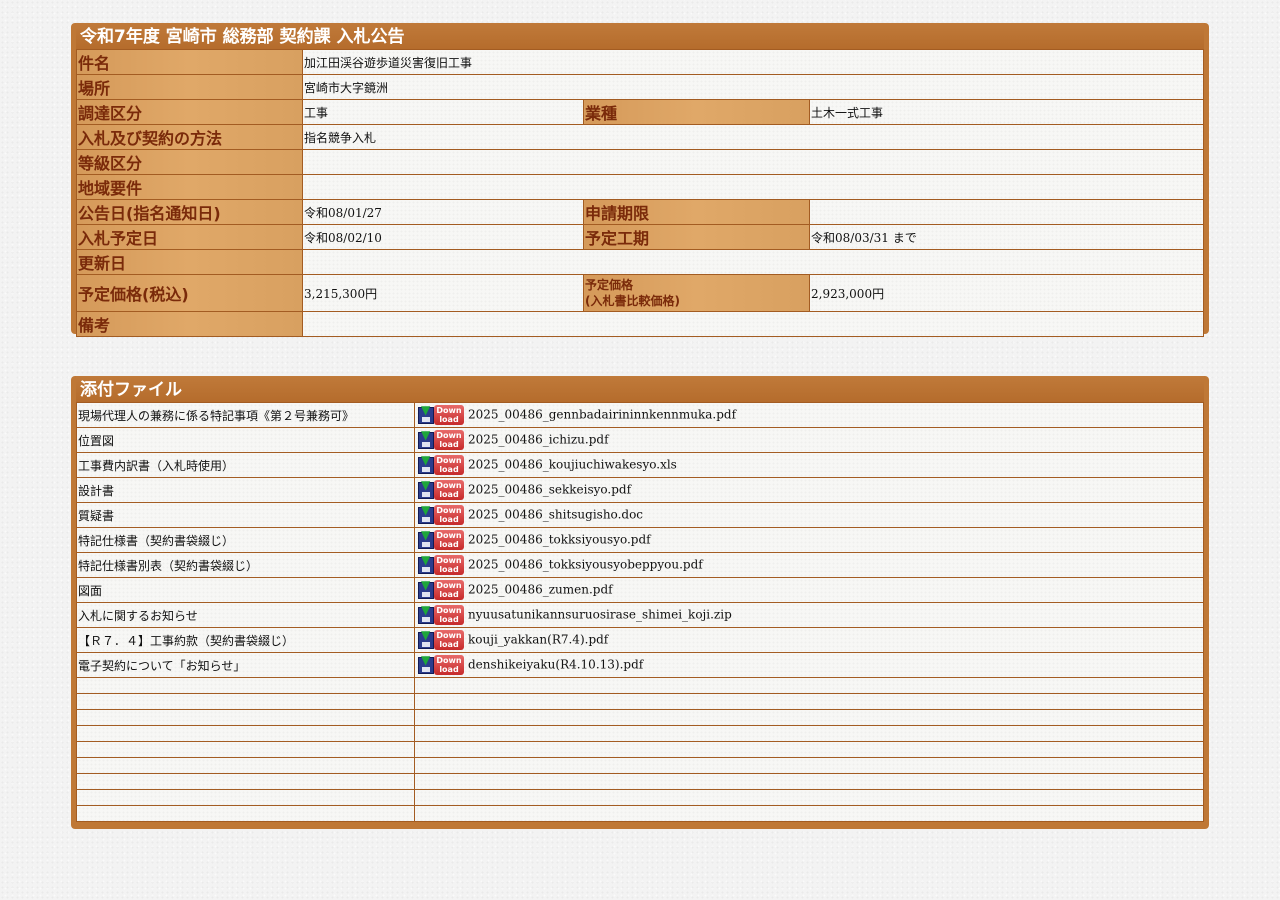  What do you see at coordinates (555, 515) in the screenshot?
I see `attachment-filename: 2025_00486_shitsugisho.doc` at bounding box center [555, 515].